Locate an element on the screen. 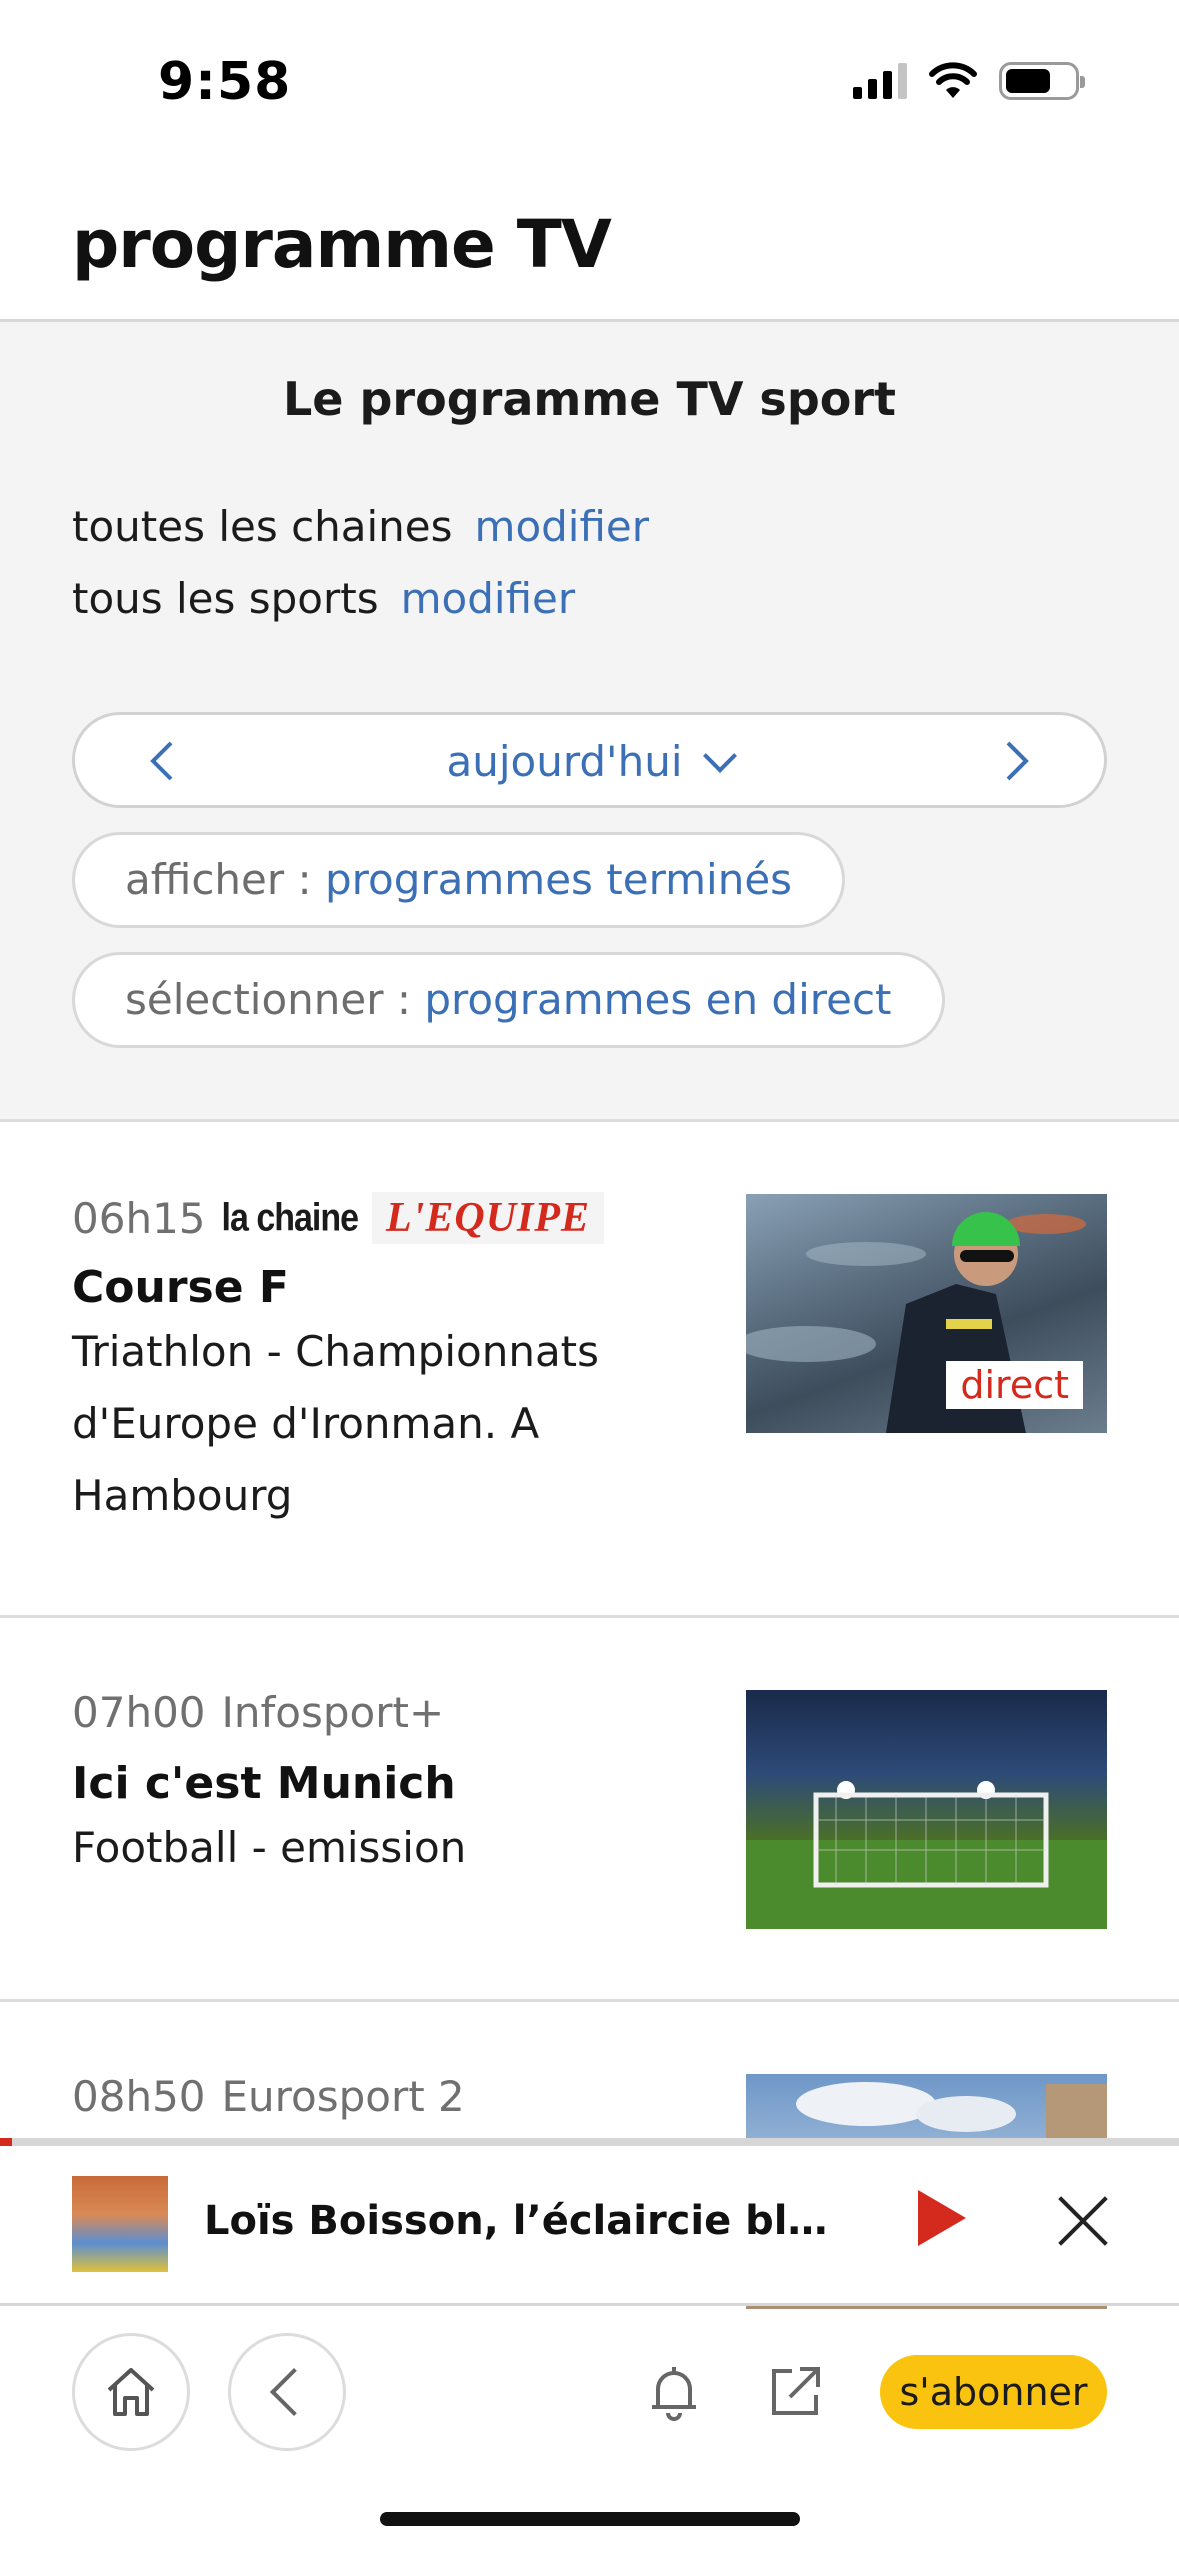 This screenshot has height=2556, width=1179. stadium-image is located at coordinates (926, 1855).